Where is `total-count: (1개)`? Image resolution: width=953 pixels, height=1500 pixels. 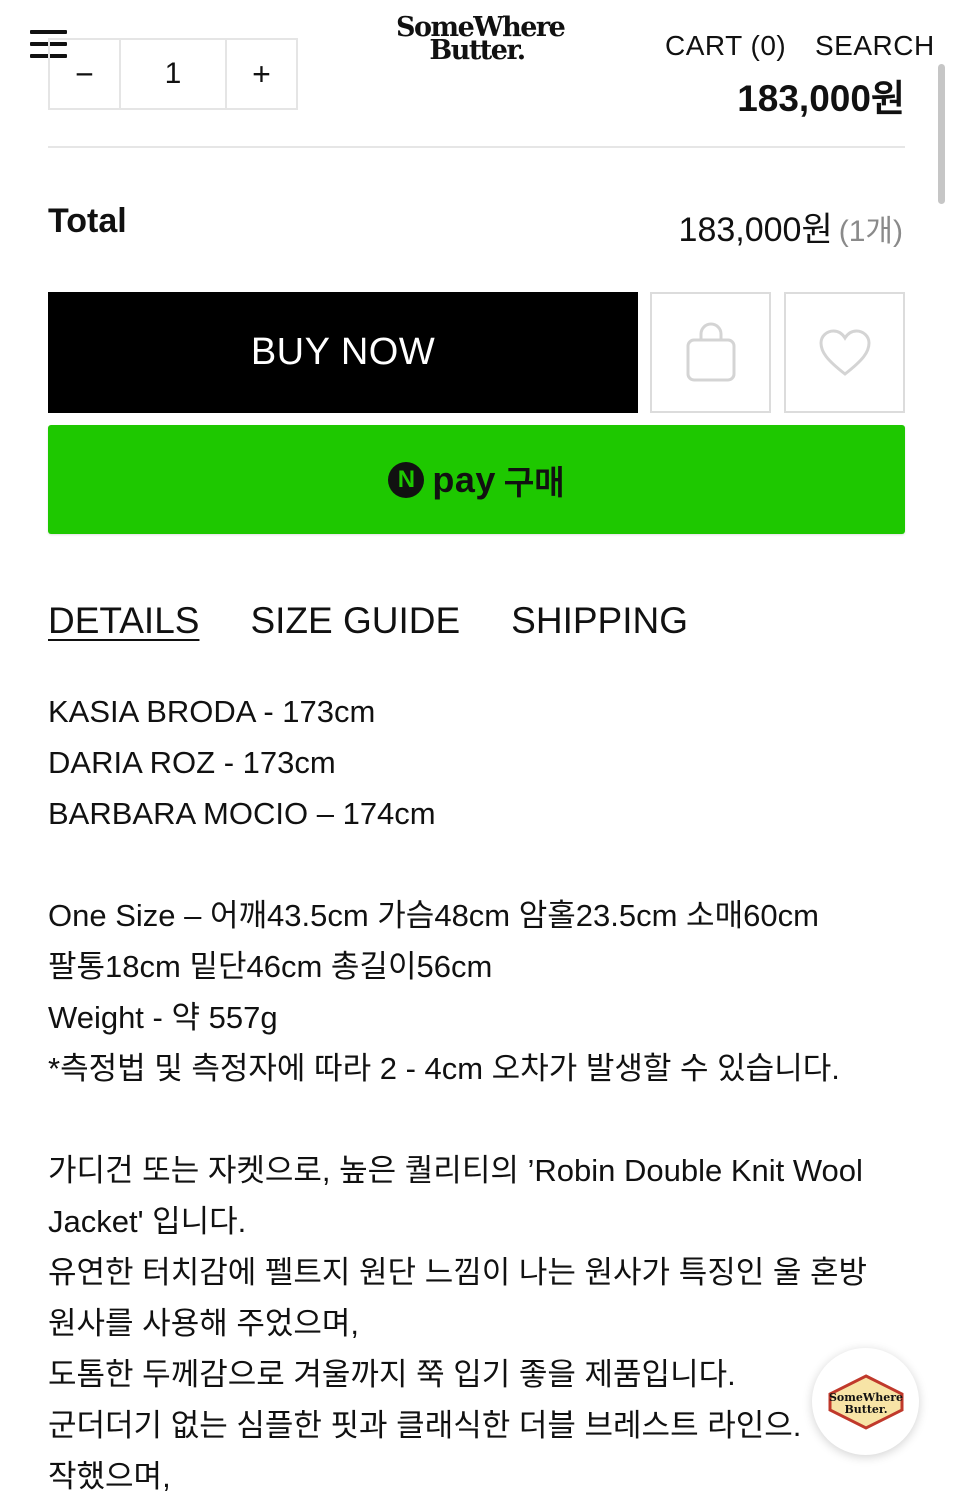
total-count: (1개) is located at coordinates (870, 231).